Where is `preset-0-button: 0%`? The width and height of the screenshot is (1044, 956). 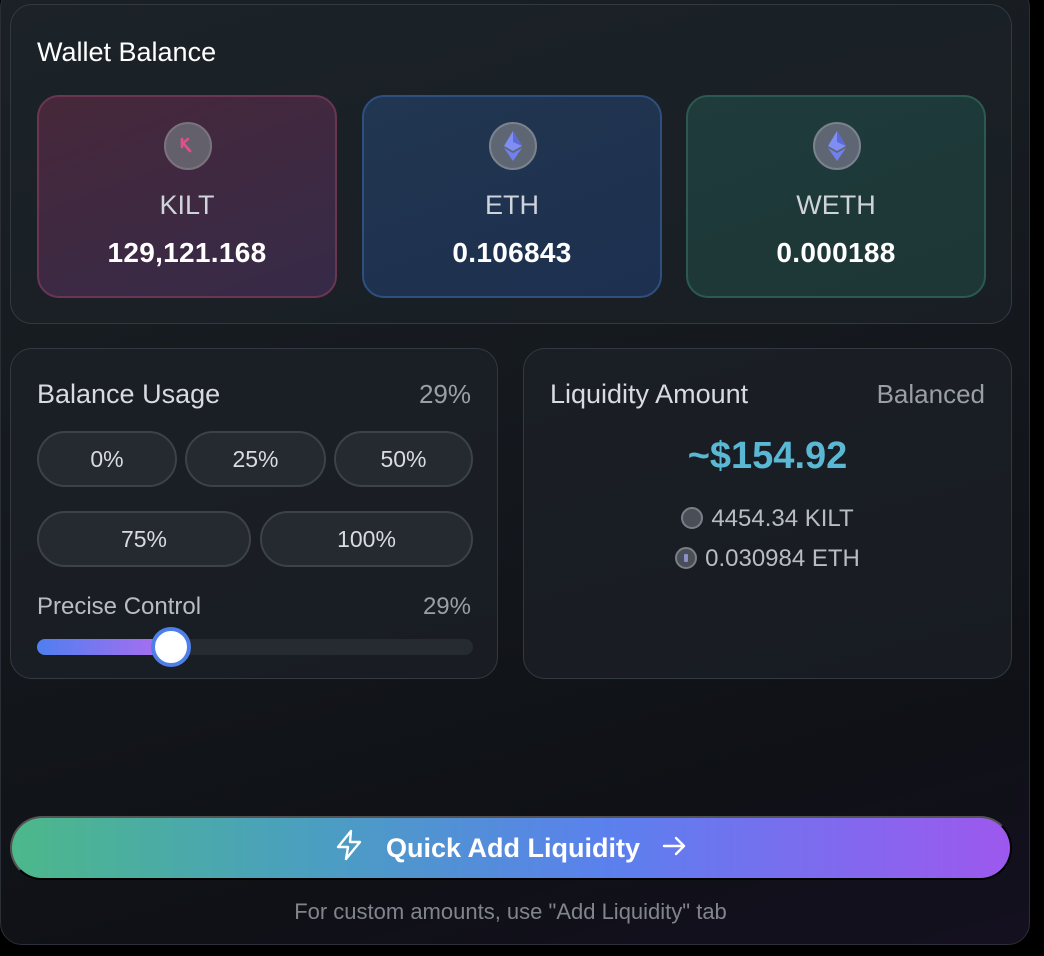
preset-0-button: 0% is located at coordinates (107, 459).